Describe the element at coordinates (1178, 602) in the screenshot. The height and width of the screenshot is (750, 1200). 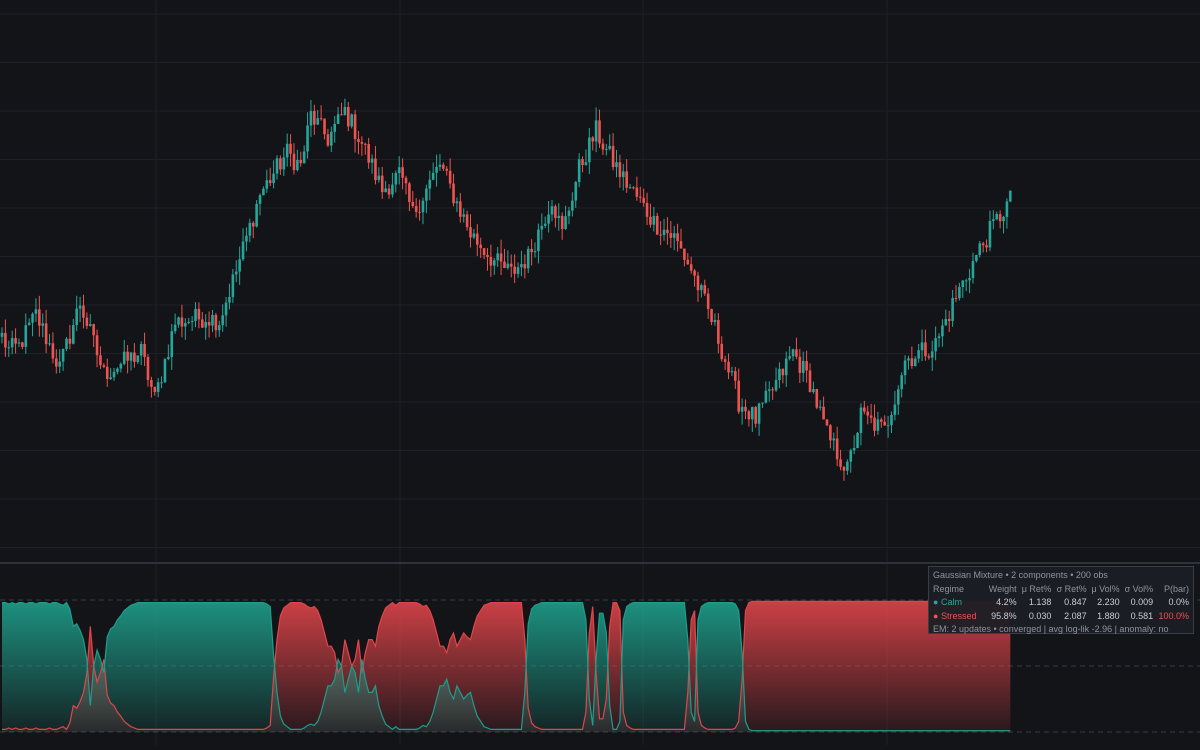
I see `calm-p-bar: 0.0%` at that location.